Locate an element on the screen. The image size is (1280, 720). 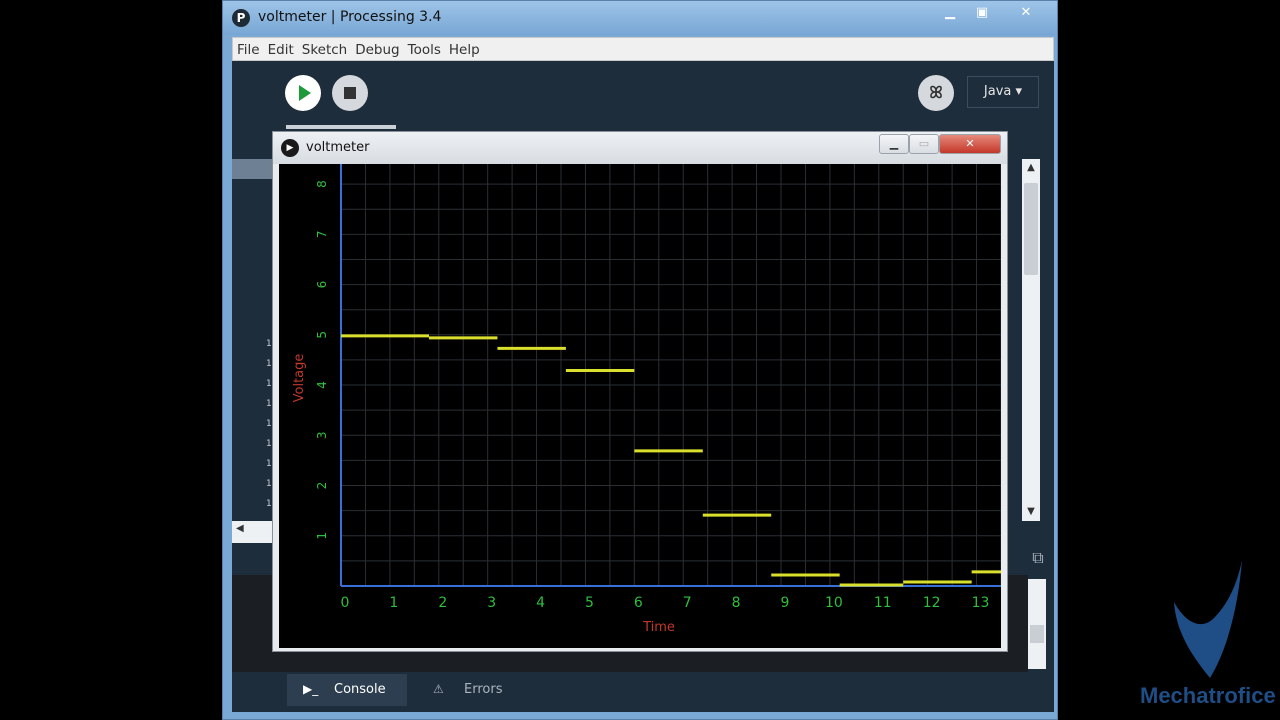
scroll-down-icon: ▼ is located at coordinates (1031, 512).